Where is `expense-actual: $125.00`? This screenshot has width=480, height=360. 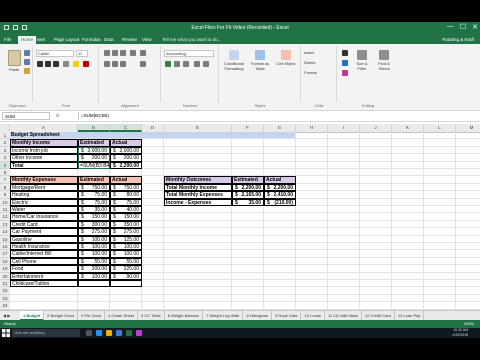 expense-actual: $125.00 is located at coordinates (126, 239).